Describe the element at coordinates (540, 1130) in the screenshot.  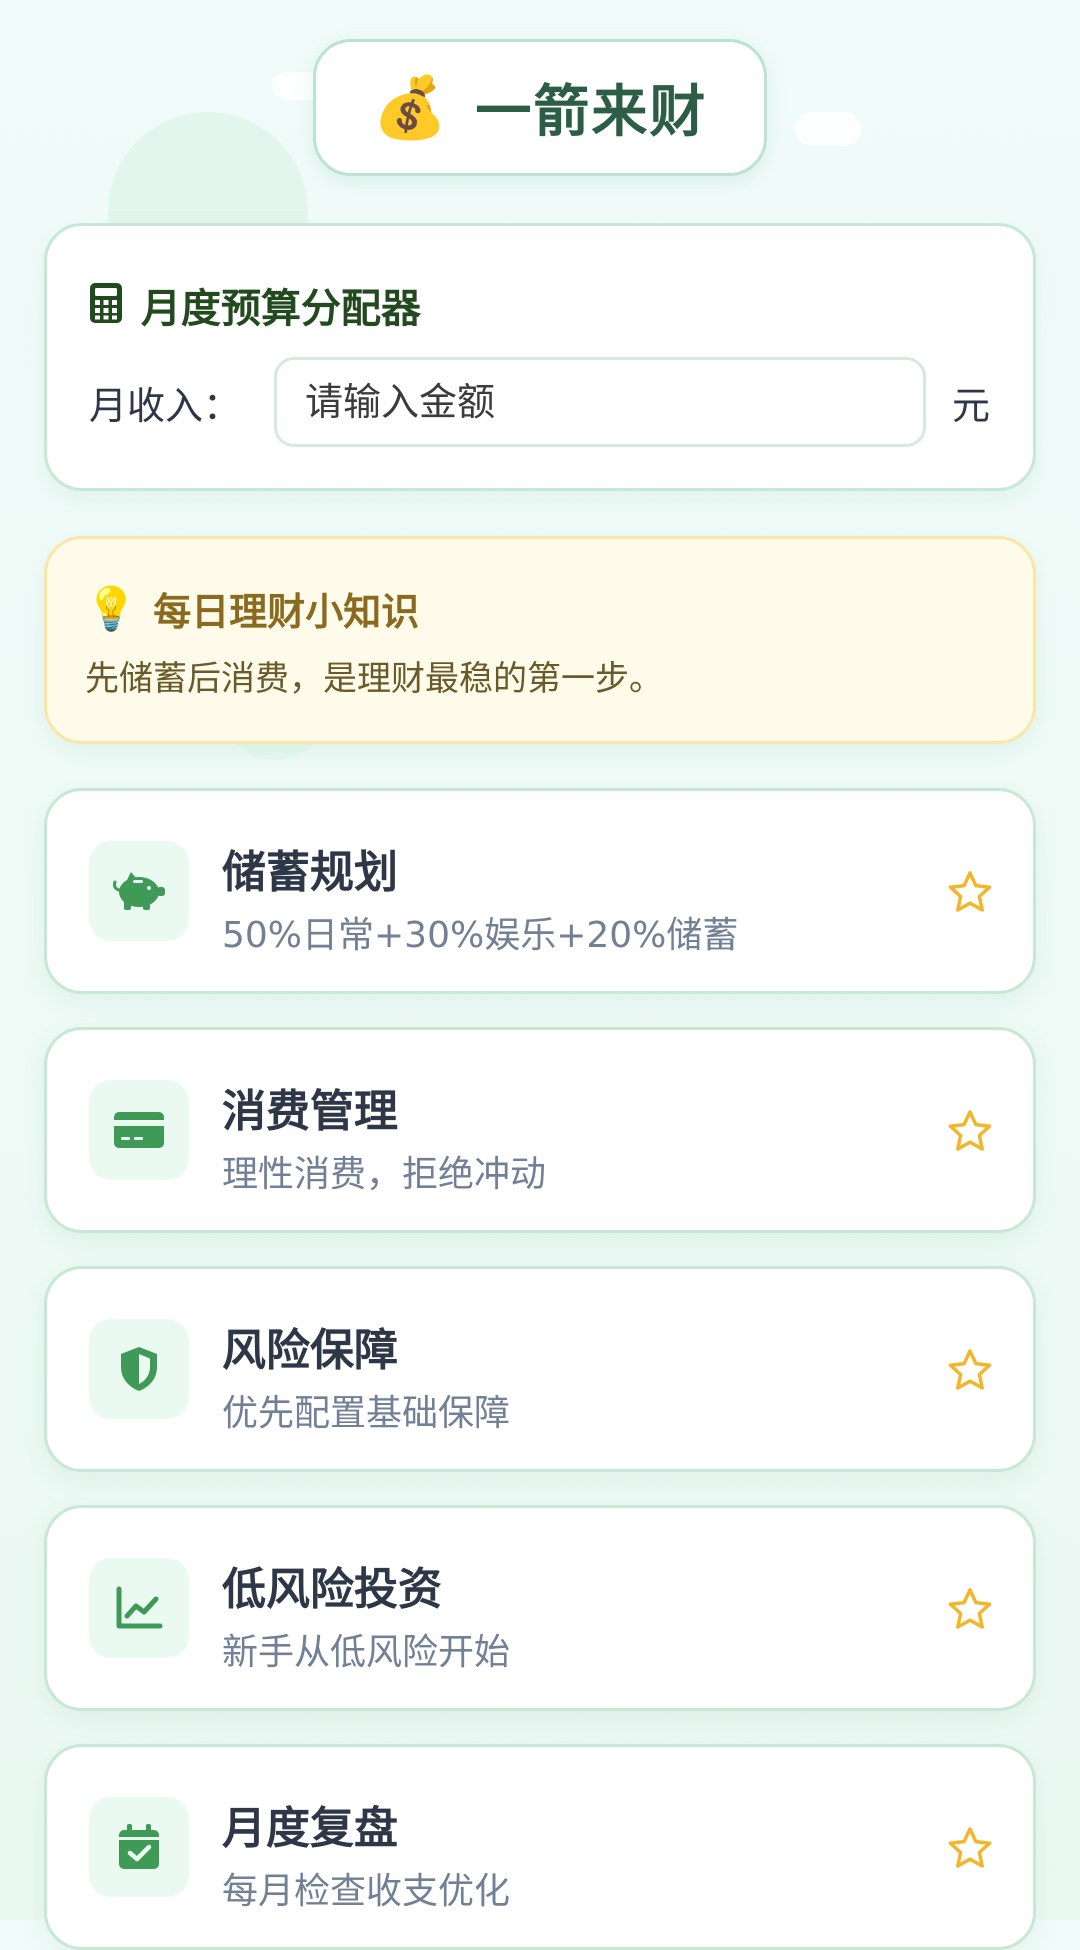
I see `feature-card-spending: 消费管理 理性消费，拒绝冲动` at that location.